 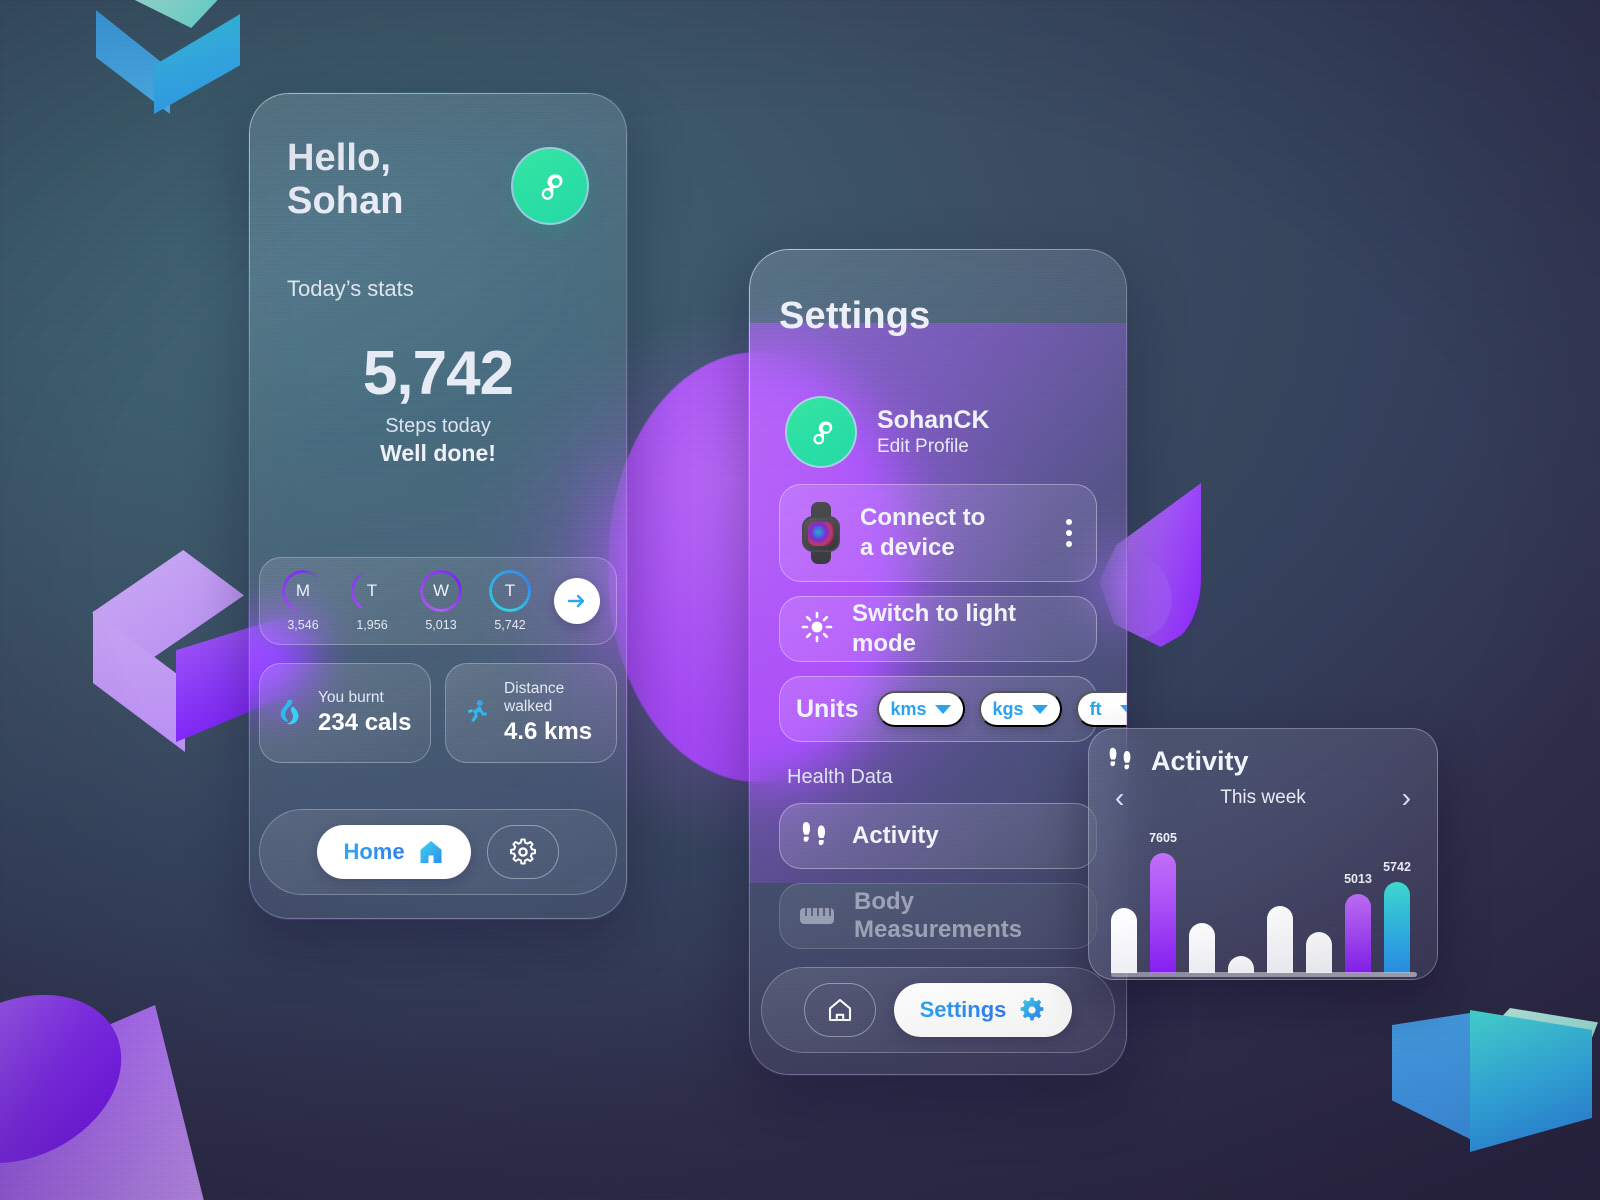 I want to click on arrow-right-icon, so click(x=576, y=601).